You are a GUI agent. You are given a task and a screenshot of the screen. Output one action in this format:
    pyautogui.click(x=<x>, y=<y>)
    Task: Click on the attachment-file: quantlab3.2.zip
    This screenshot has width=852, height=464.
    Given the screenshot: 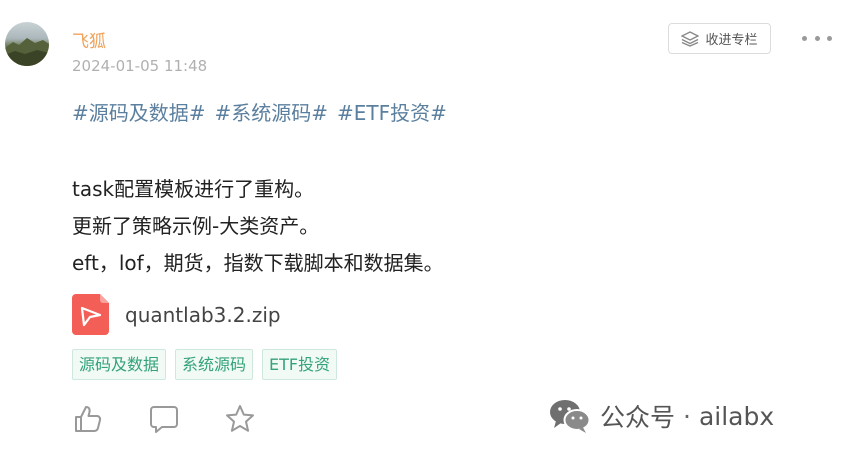 What is the action you would take?
    pyautogui.click(x=176, y=314)
    